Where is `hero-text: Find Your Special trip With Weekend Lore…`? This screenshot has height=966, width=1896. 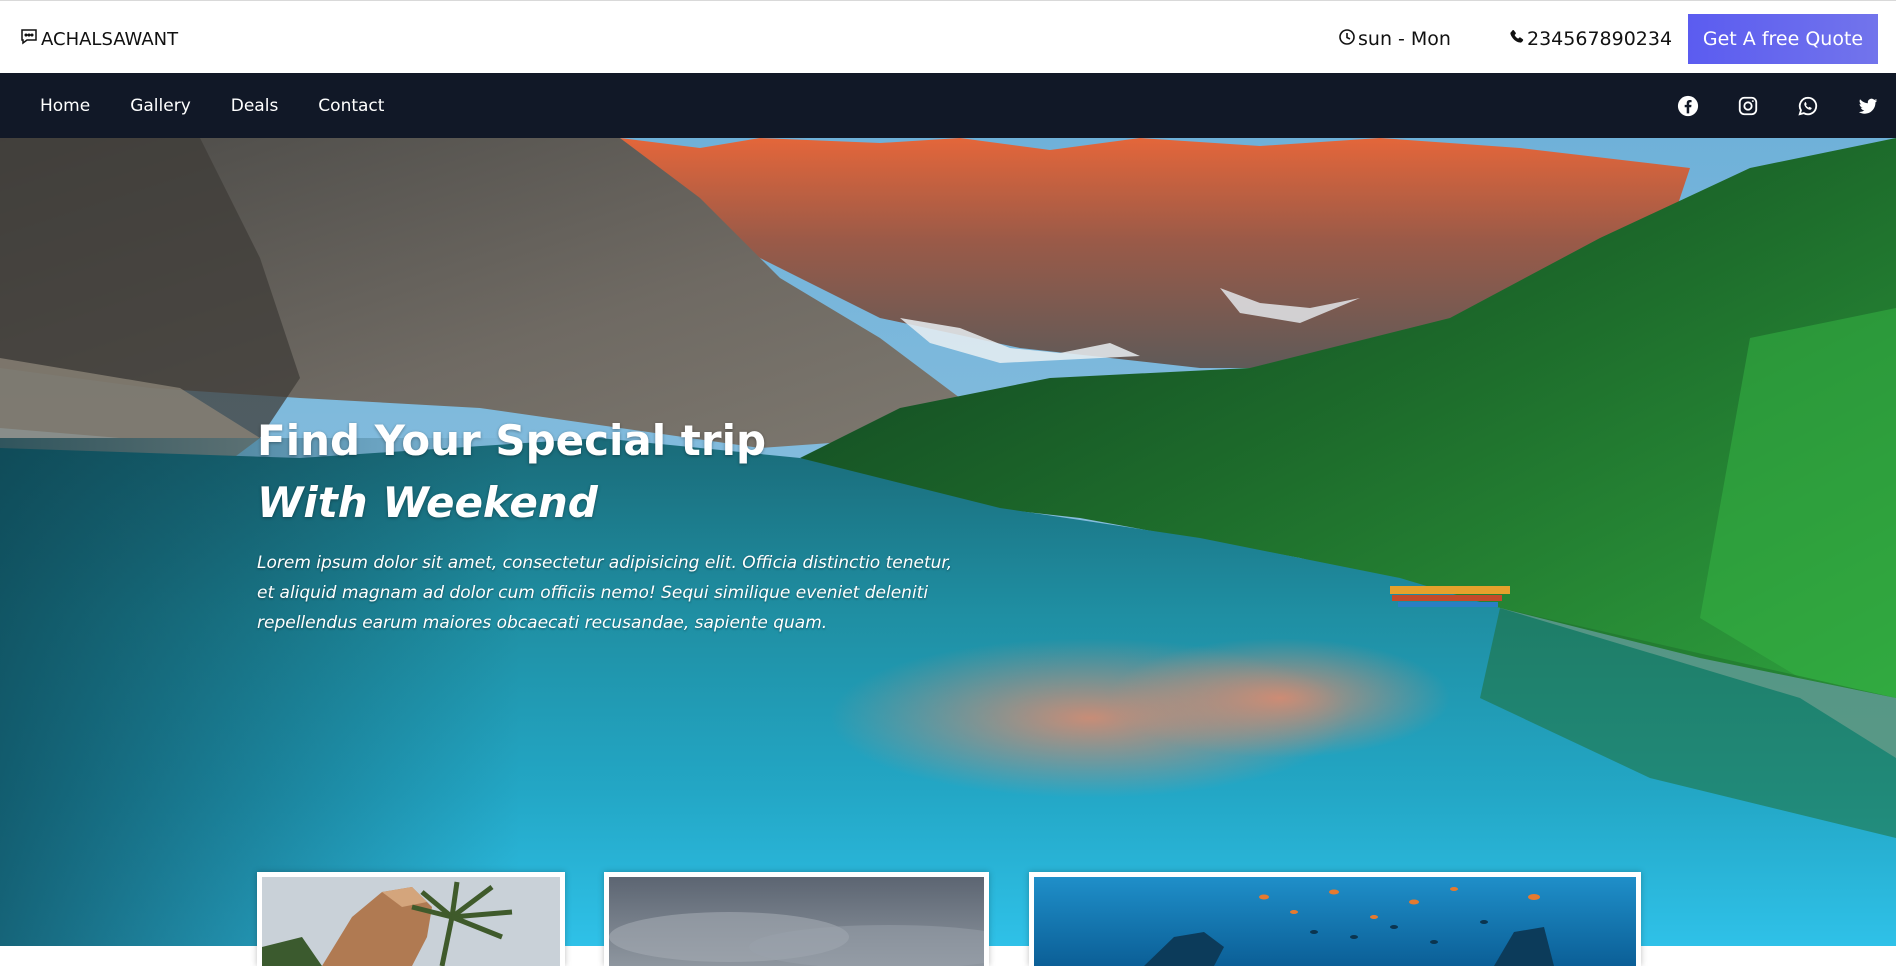 hero-text: Find Your Special trip With Weekend Lore… is located at coordinates (617, 524).